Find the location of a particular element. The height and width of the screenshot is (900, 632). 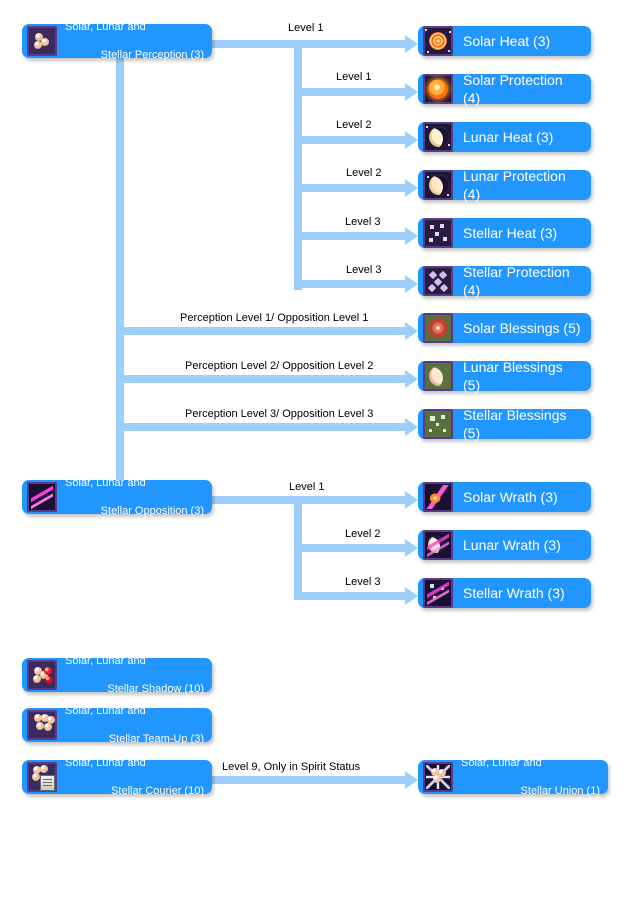

node-label: Solar Heat (3) is located at coordinates (507, 41).